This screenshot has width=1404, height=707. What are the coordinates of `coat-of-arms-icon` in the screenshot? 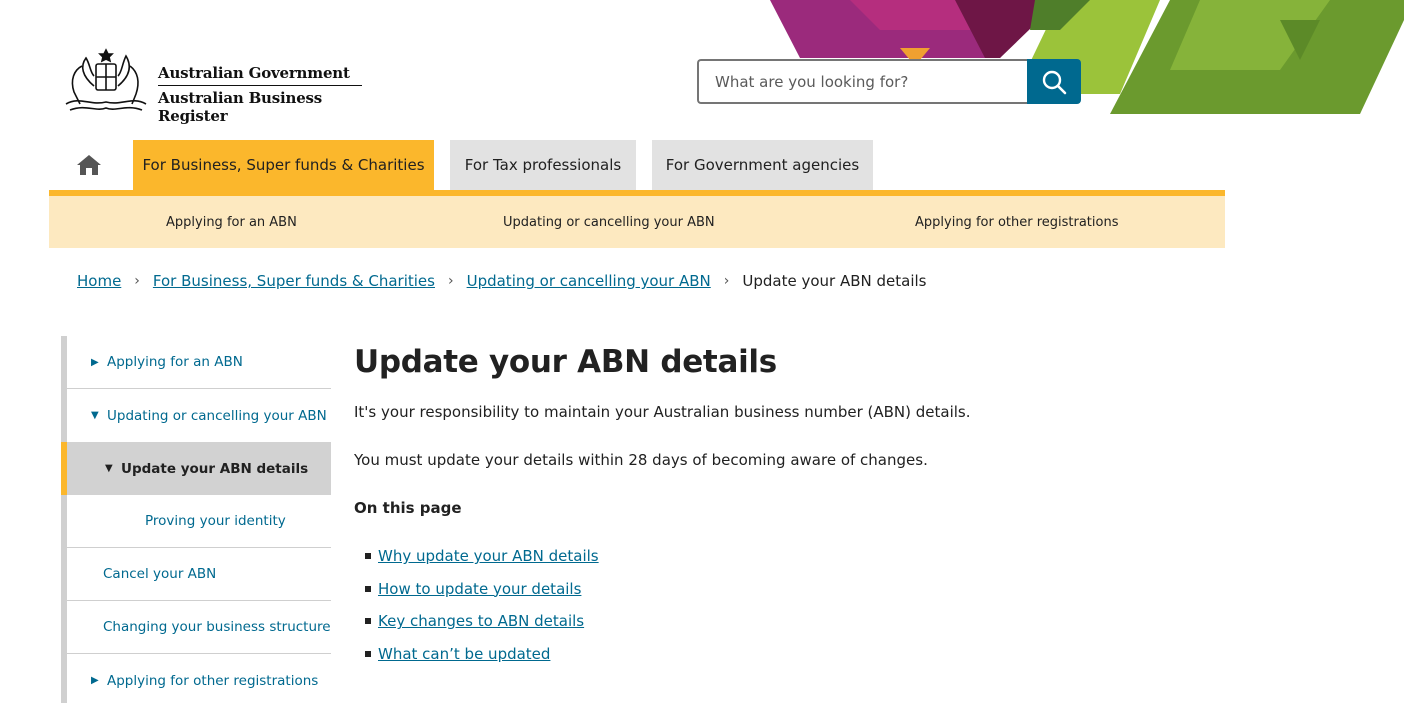 It's located at (106, 79).